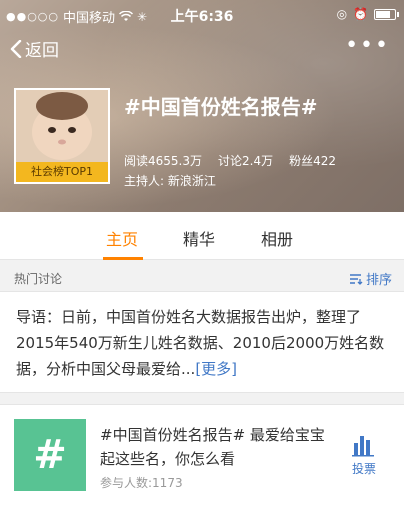 This screenshot has height=510, width=404. What do you see at coordinates (246, 161) in the screenshot?
I see `discussions-count: 讨论2.4万` at bounding box center [246, 161].